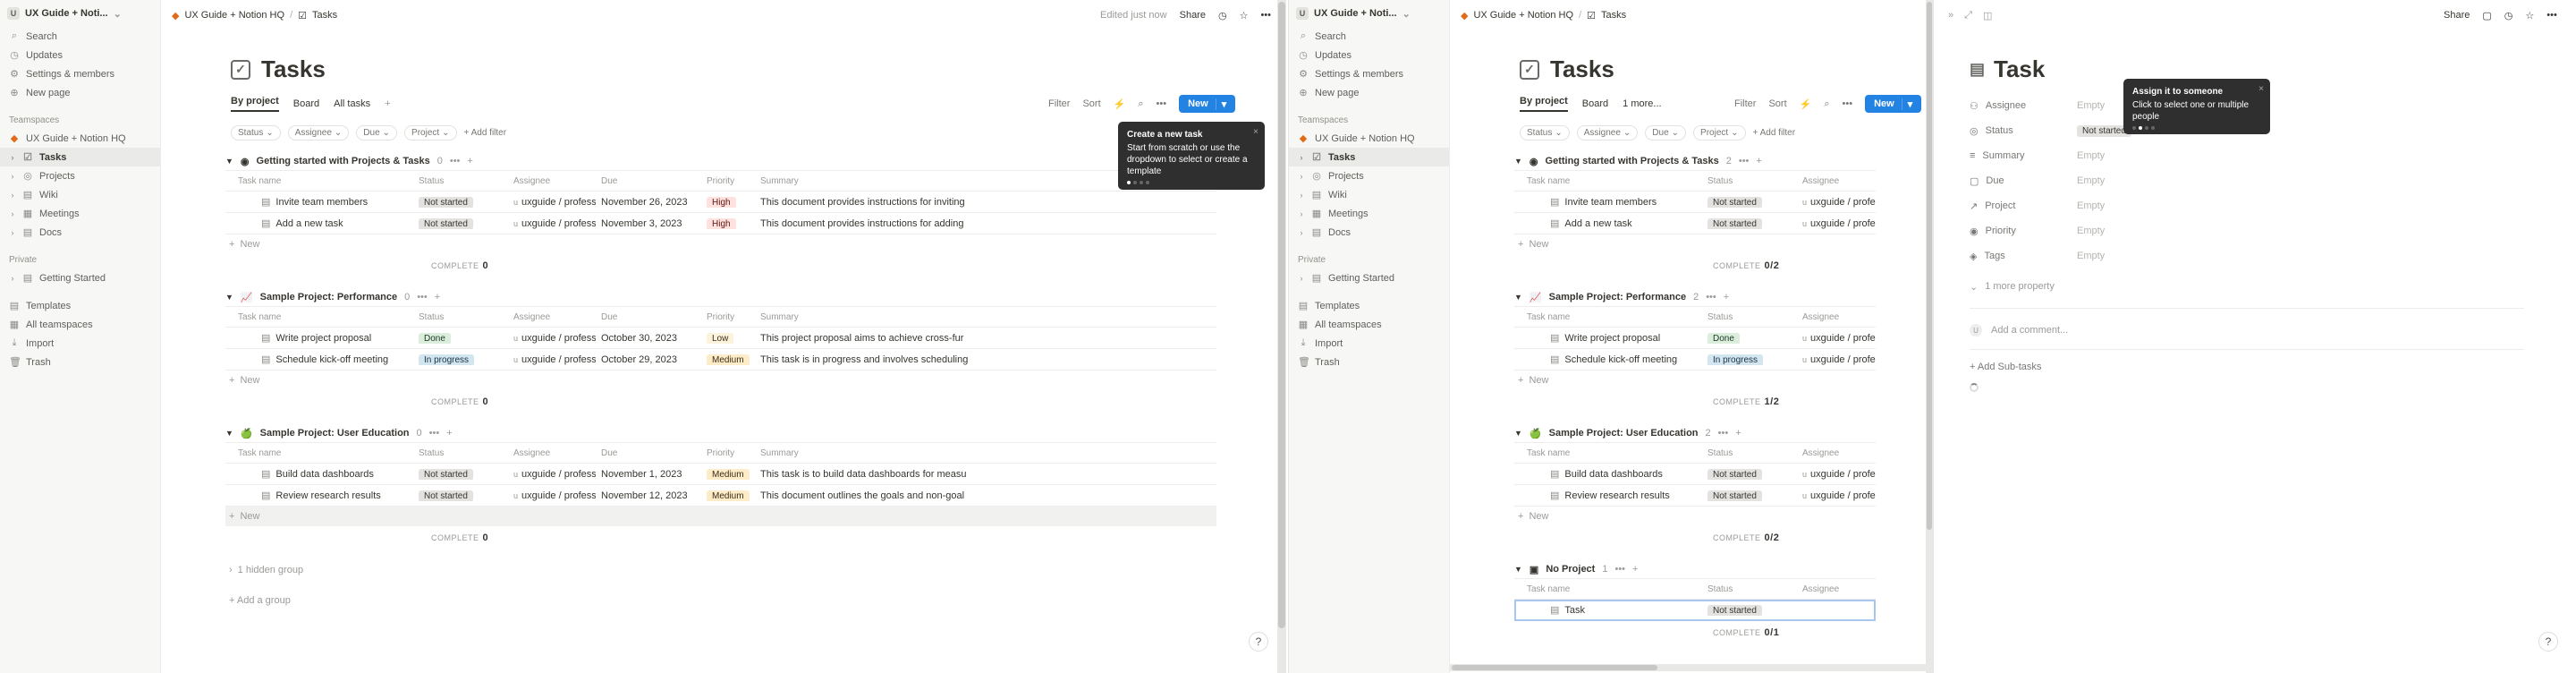  Describe the element at coordinates (1120, 104) in the screenshot. I see `lightning-icon: ⚡` at that location.